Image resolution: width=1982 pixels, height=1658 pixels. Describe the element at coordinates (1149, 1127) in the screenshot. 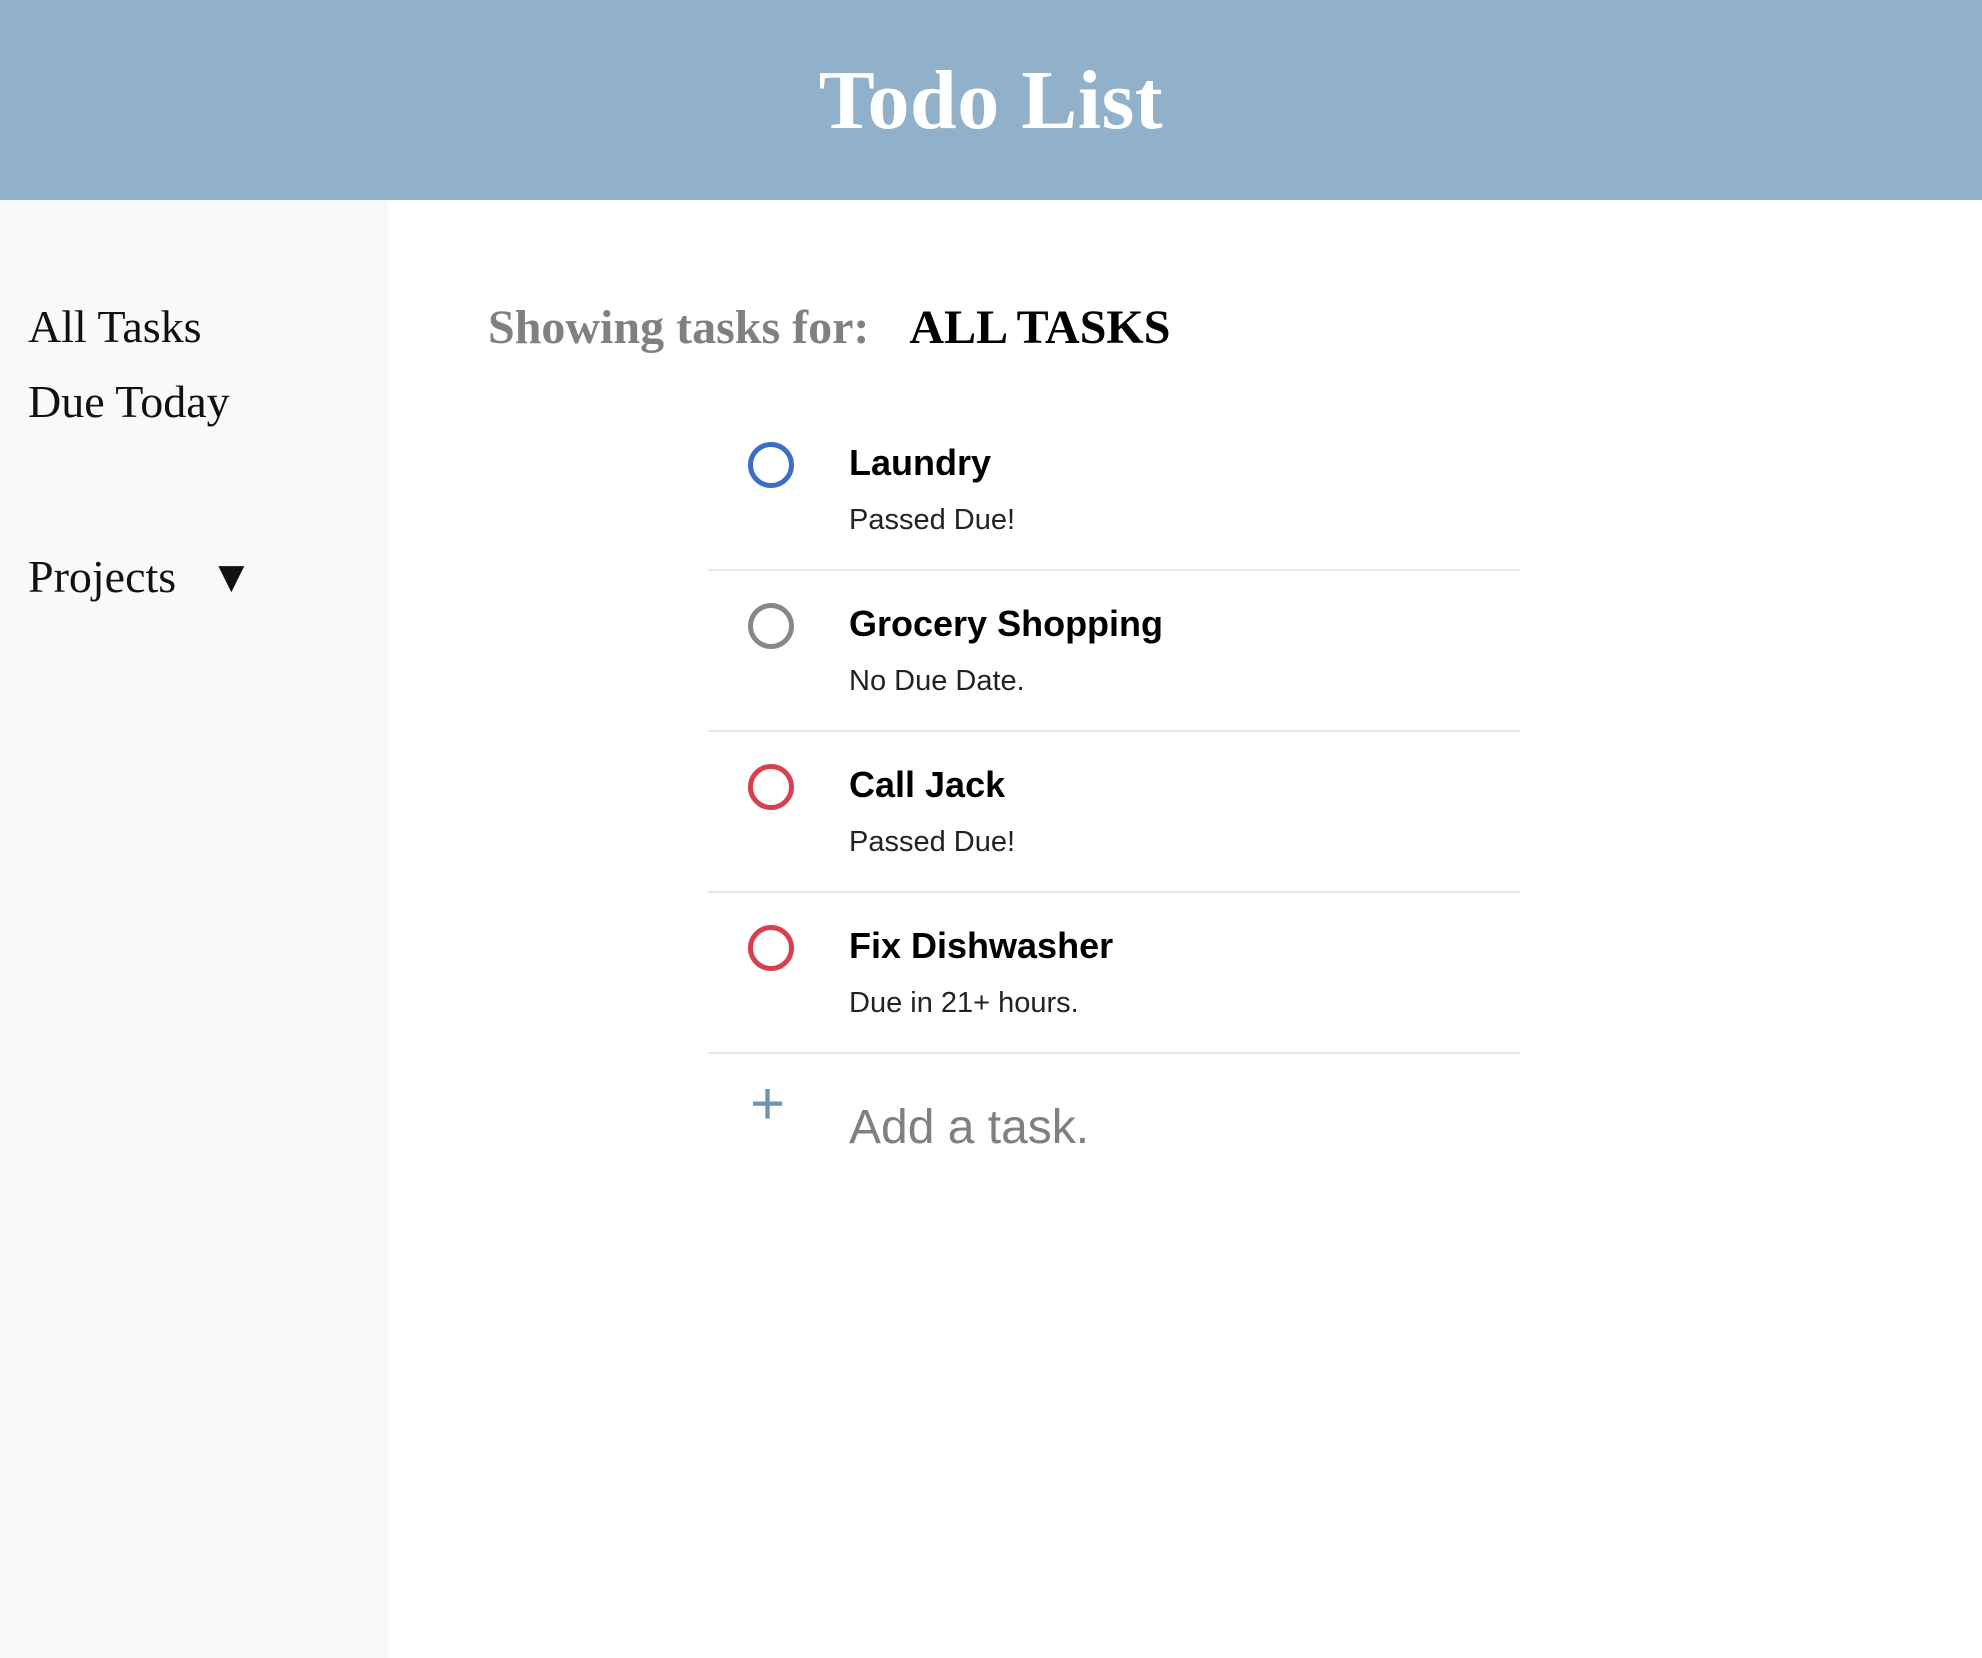

I see `add-task-input` at that location.